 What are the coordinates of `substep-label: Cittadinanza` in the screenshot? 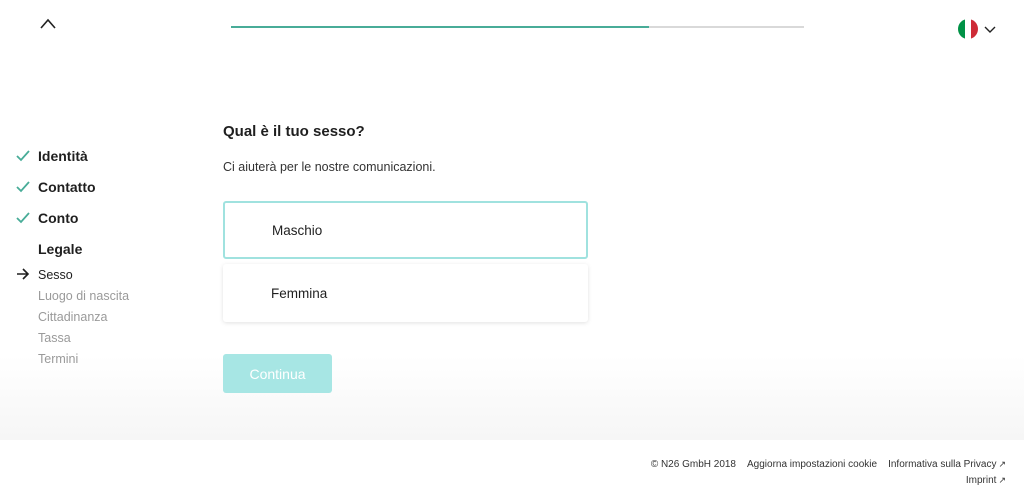 It's located at (73, 316).